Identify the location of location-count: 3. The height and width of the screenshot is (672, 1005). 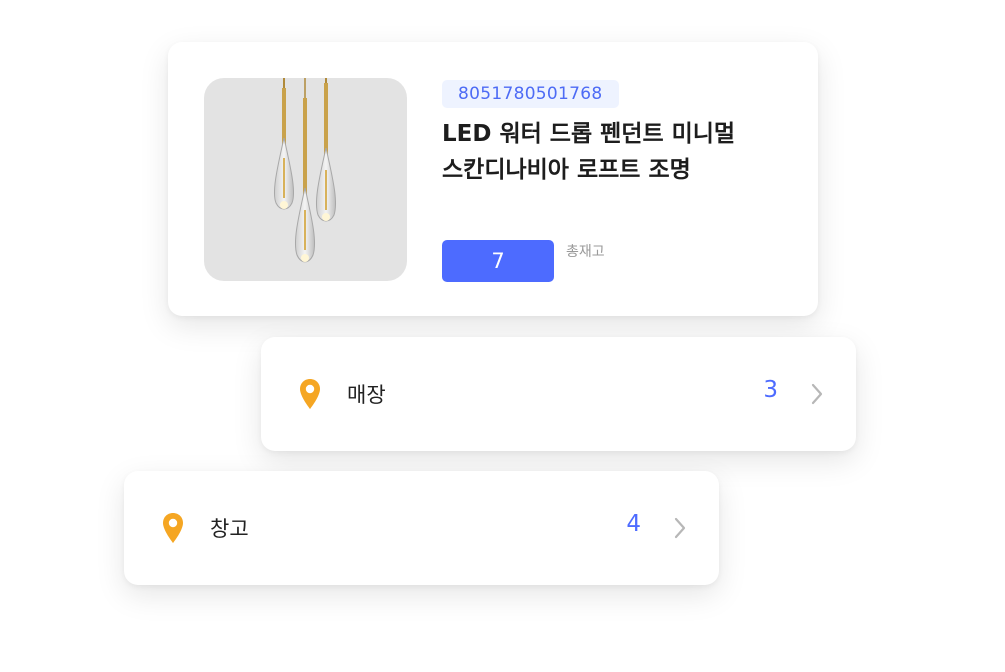
(770, 390).